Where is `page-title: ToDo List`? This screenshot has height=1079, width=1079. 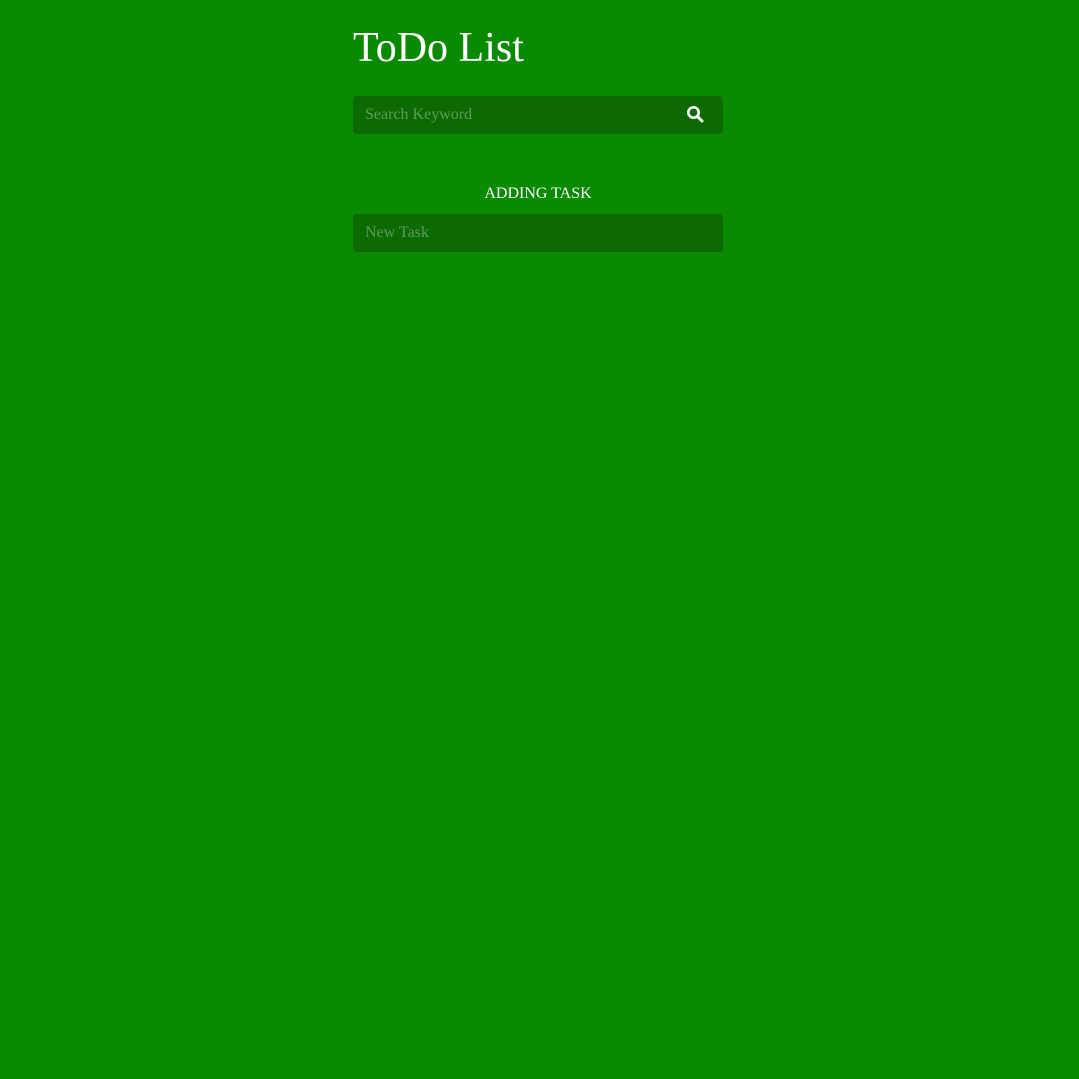
page-title: ToDo List is located at coordinates (438, 48).